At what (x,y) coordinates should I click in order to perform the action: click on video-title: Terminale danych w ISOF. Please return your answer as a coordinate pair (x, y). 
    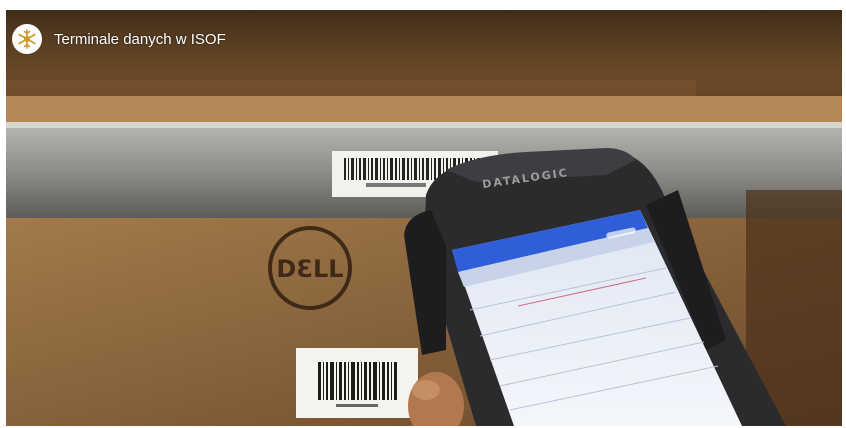
    Looking at the image, I should click on (140, 39).